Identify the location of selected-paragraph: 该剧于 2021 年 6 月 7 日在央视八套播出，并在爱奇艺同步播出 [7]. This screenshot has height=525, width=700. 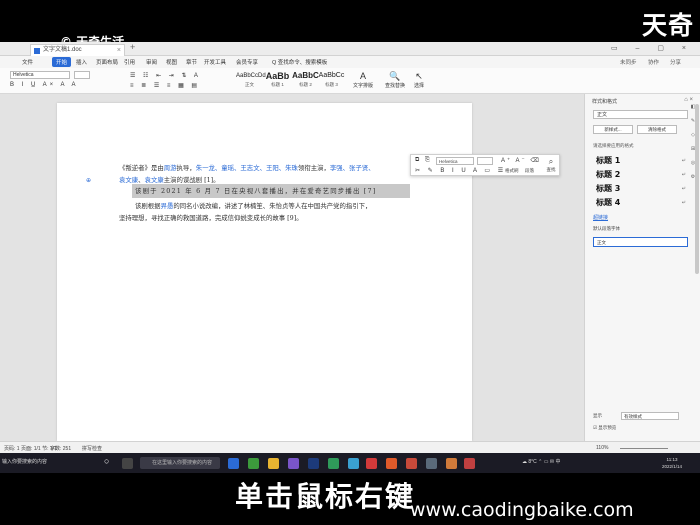
(255, 191).